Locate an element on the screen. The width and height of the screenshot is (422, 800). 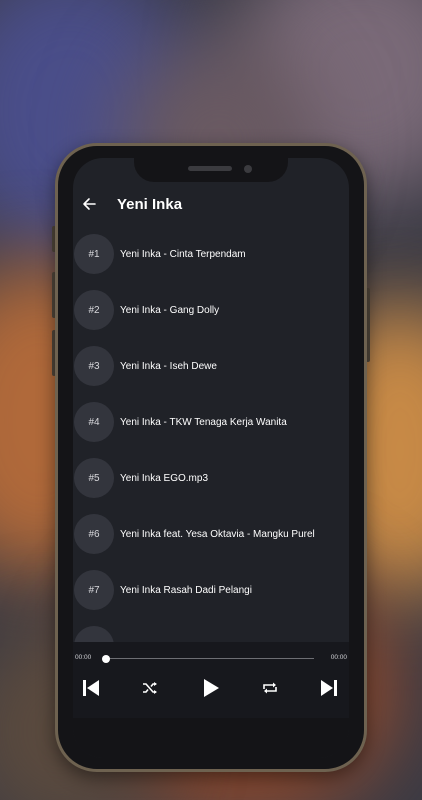
play-icon is located at coordinates (211, 688).